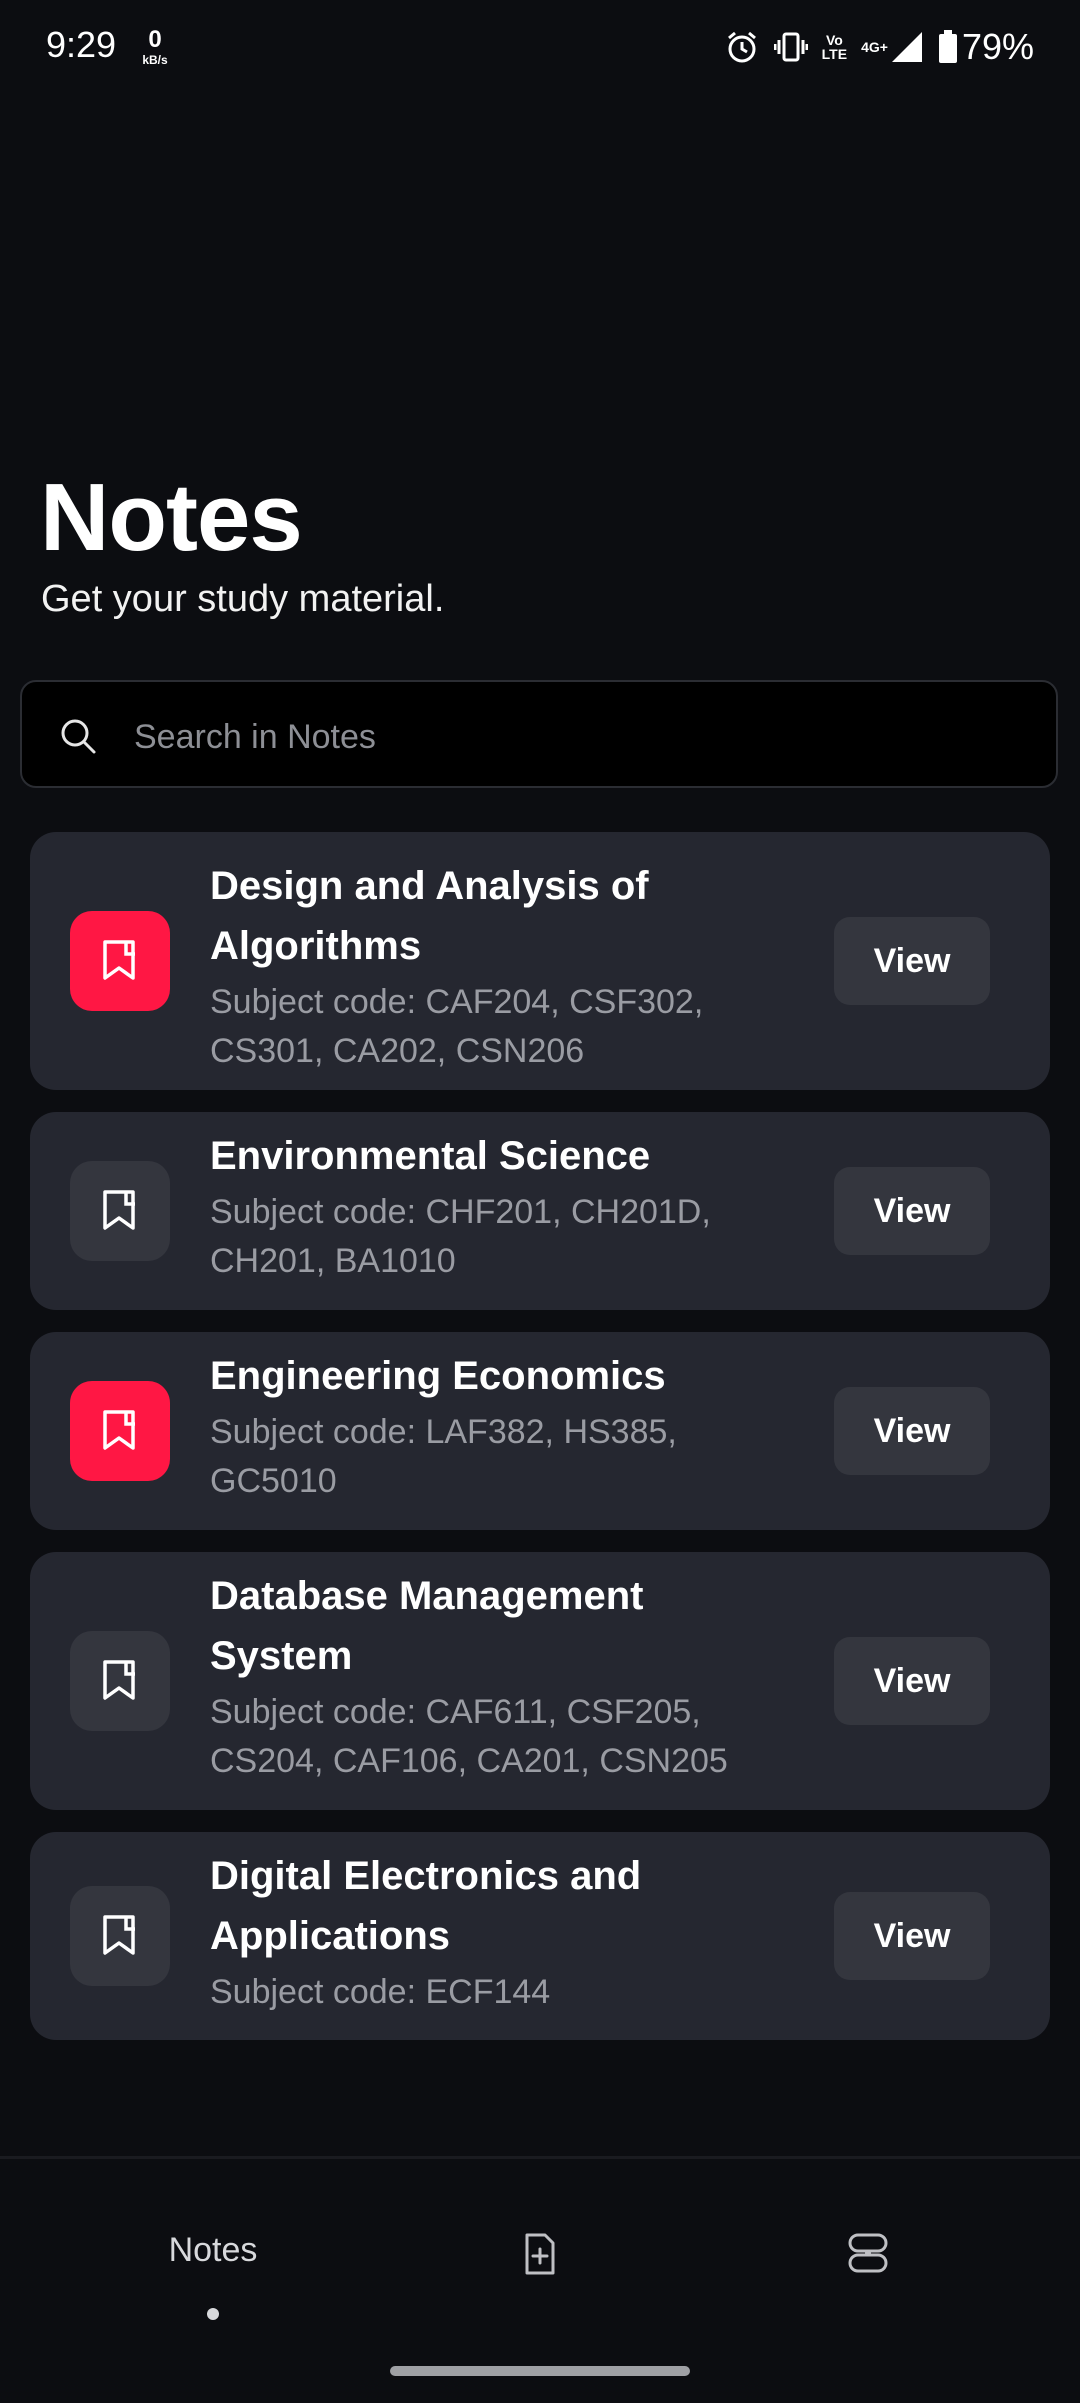 This screenshot has height=2403, width=1080. Describe the element at coordinates (834, 54) in the screenshot. I see `volte-bottom: LTE` at that location.